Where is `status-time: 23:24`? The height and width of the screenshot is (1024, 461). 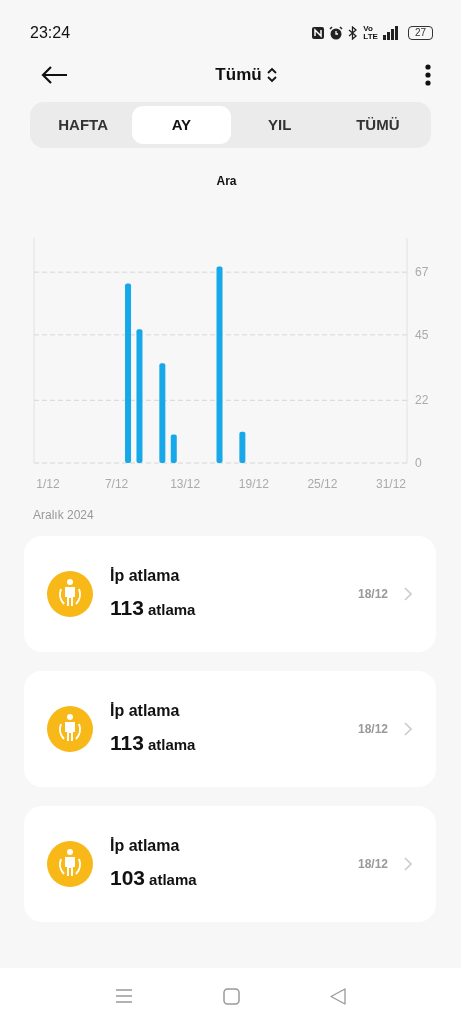 status-time: 23:24 is located at coordinates (50, 33).